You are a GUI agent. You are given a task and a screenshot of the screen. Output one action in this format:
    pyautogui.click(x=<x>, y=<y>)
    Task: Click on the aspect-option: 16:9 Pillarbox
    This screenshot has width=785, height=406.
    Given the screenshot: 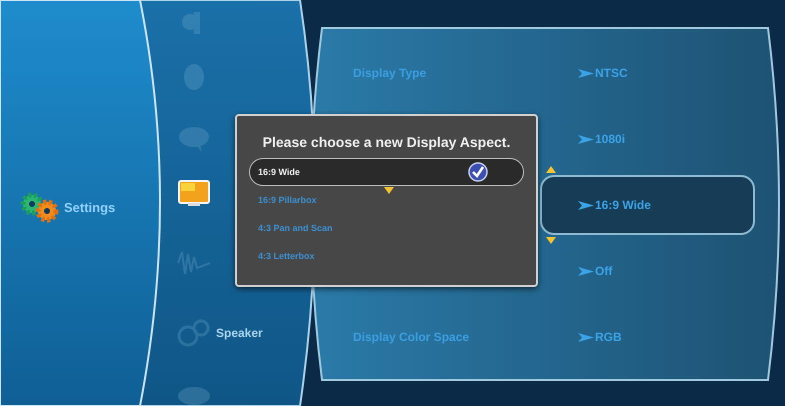 What is the action you would take?
    pyautogui.click(x=386, y=200)
    